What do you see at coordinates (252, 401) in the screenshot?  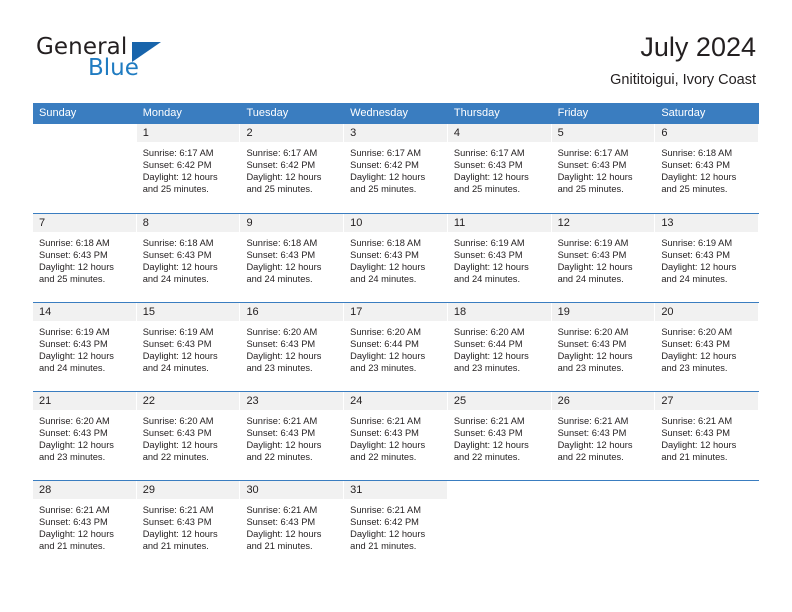 I see `day-number: 23` at bounding box center [252, 401].